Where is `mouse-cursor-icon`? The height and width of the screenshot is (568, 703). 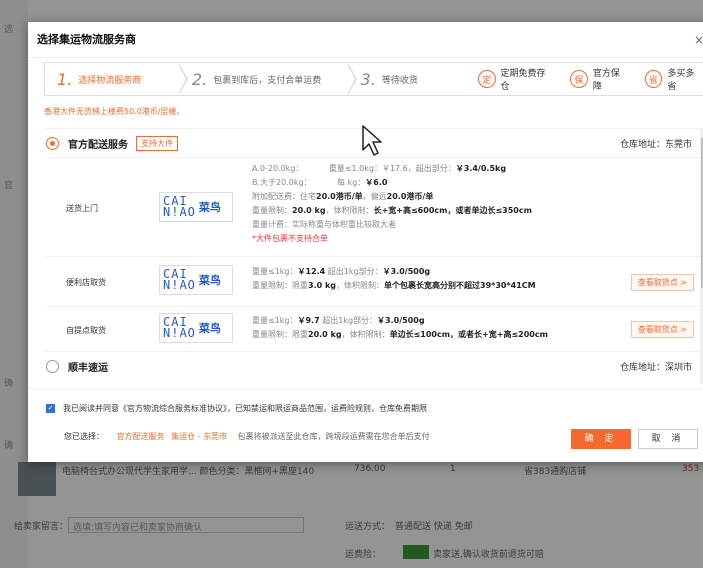
mouse-cursor-icon is located at coordinates (372, 140).